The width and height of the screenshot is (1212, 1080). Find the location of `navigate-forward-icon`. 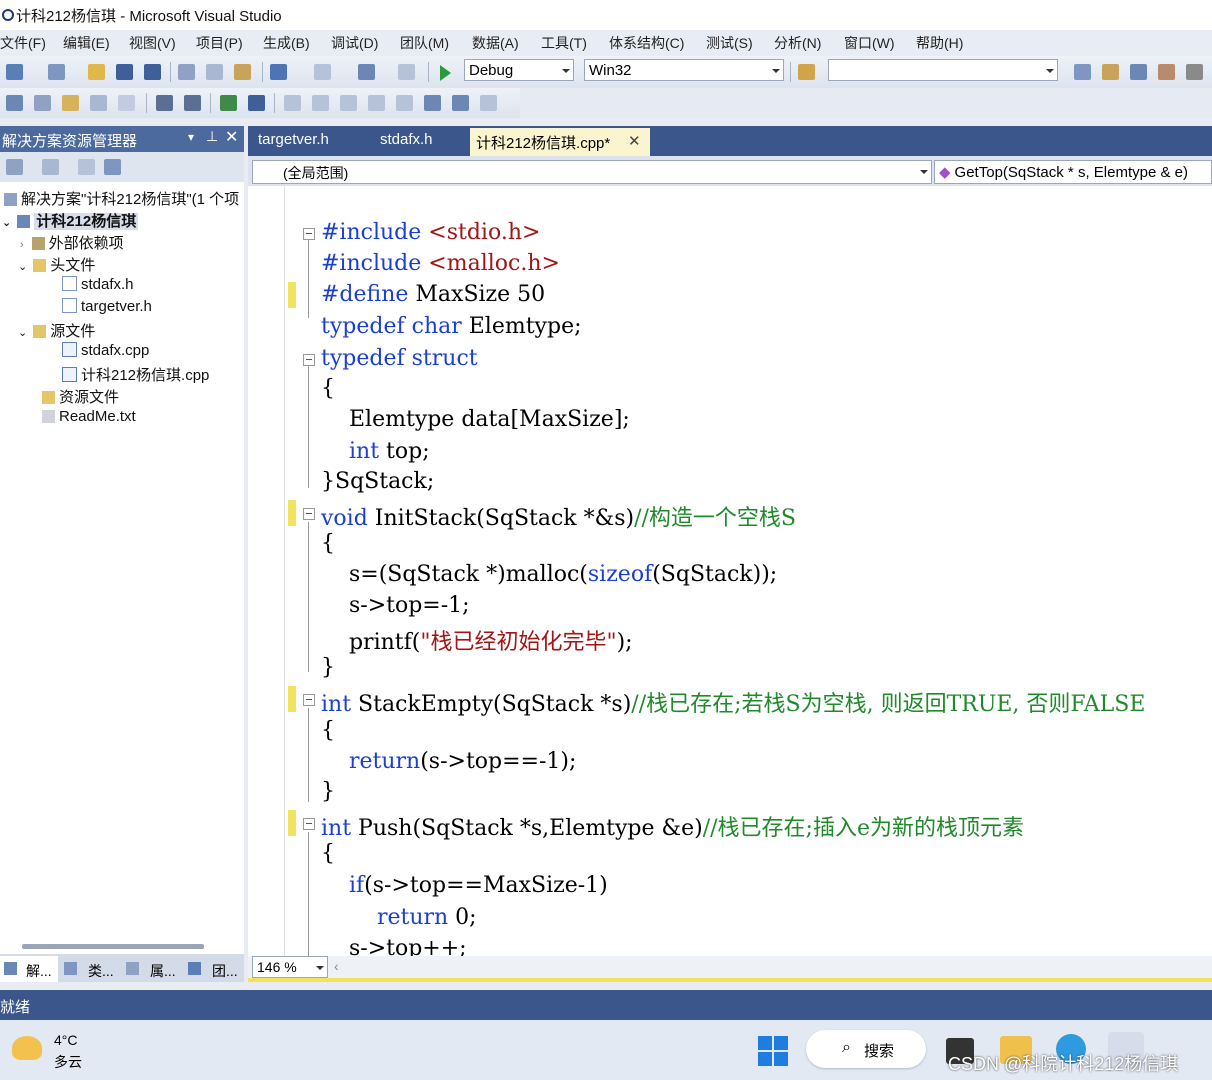

navigate-forward-icon is located at coordinates (406, 72).